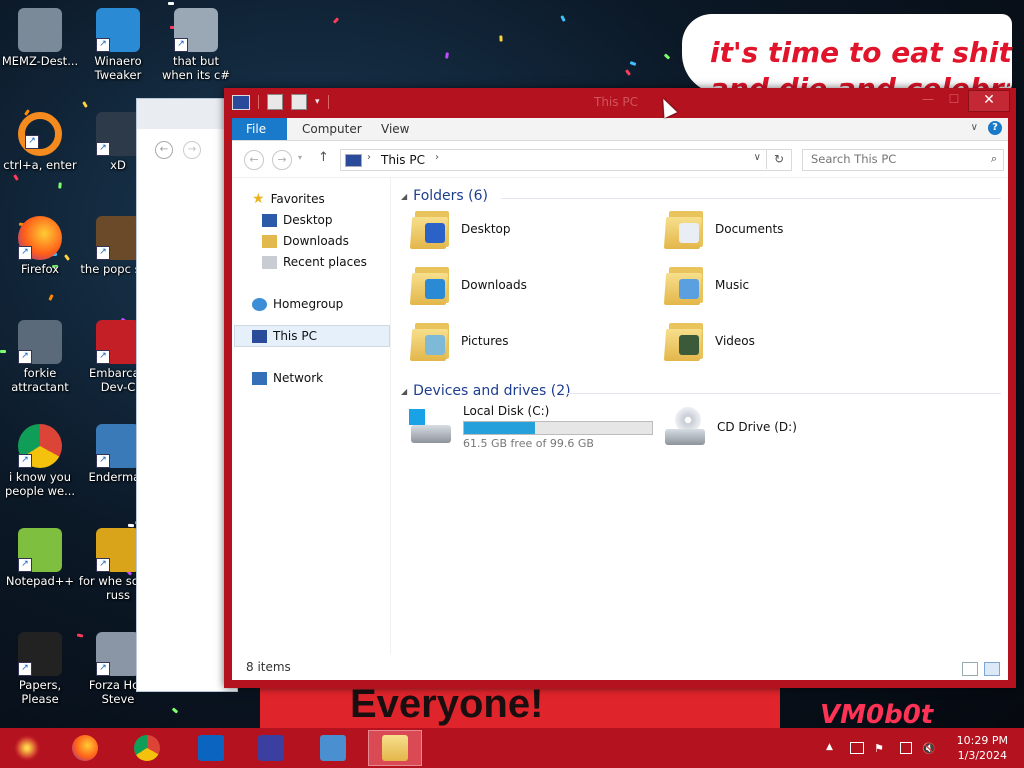  I want to click on desktop-icon-item: ↗ Papers, Please, so click(40, 669).